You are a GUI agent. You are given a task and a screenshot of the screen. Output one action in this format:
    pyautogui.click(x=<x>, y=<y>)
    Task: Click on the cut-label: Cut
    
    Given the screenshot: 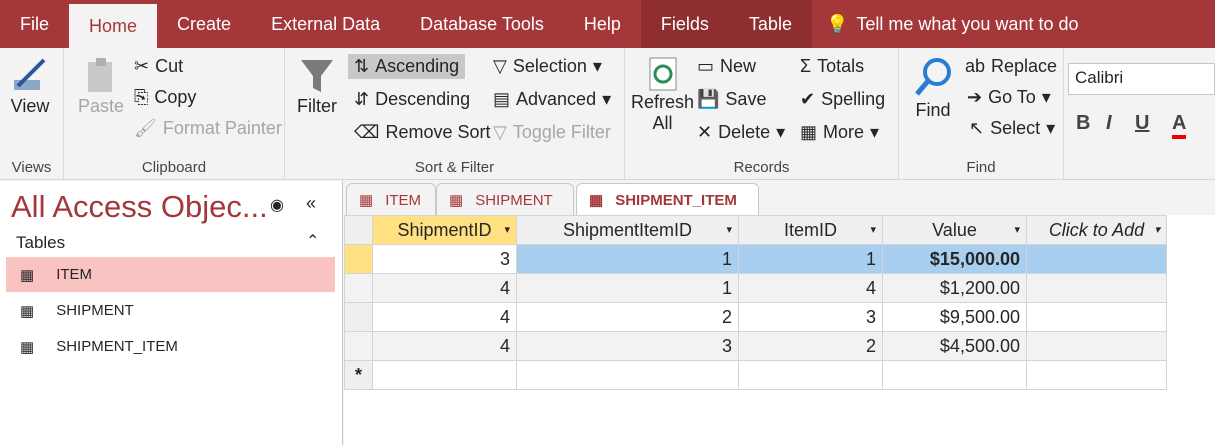 What is the action you would take?
    pyautogui.click(x=169, y=66)
    